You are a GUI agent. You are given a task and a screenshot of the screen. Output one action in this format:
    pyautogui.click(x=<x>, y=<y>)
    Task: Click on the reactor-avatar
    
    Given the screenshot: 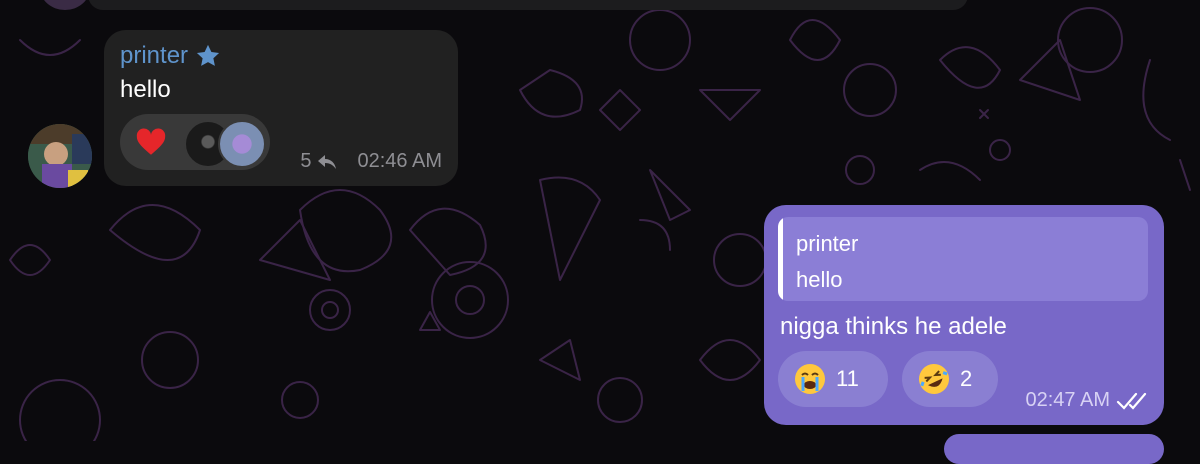 What is the action you would take?
    pyautogui.click(x=242, y=144)
    